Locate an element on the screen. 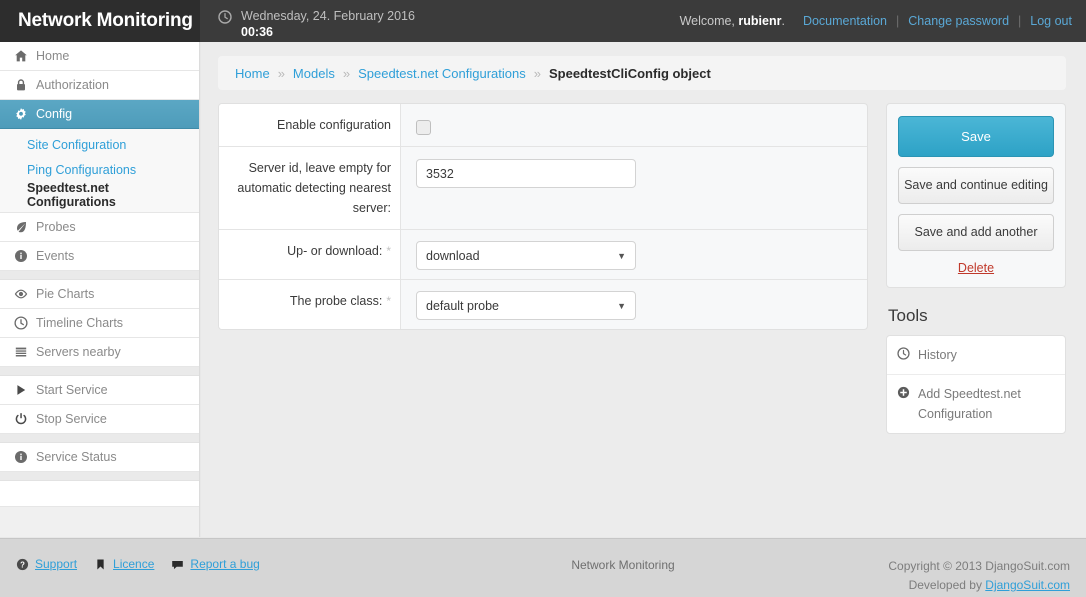 Image resolution: width=1086 pixels, height=597 pixels. sidebar-subitem-ping-configurations: Ping Configurations is located at coordinates (99, 169).